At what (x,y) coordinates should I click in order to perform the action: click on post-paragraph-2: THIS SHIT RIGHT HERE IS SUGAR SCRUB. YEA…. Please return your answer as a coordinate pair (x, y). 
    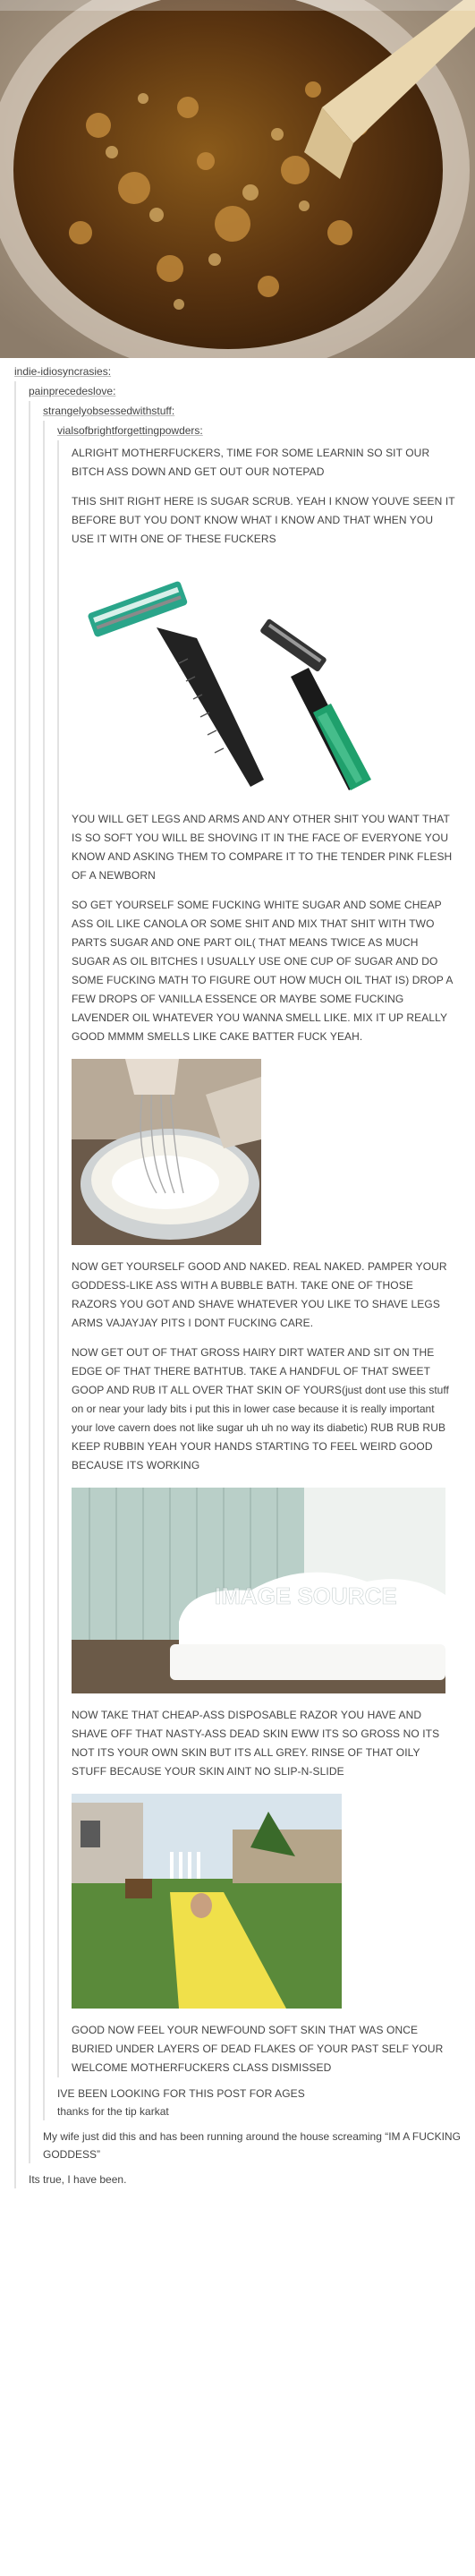
    Looking at the image, I should click on (263, 520).